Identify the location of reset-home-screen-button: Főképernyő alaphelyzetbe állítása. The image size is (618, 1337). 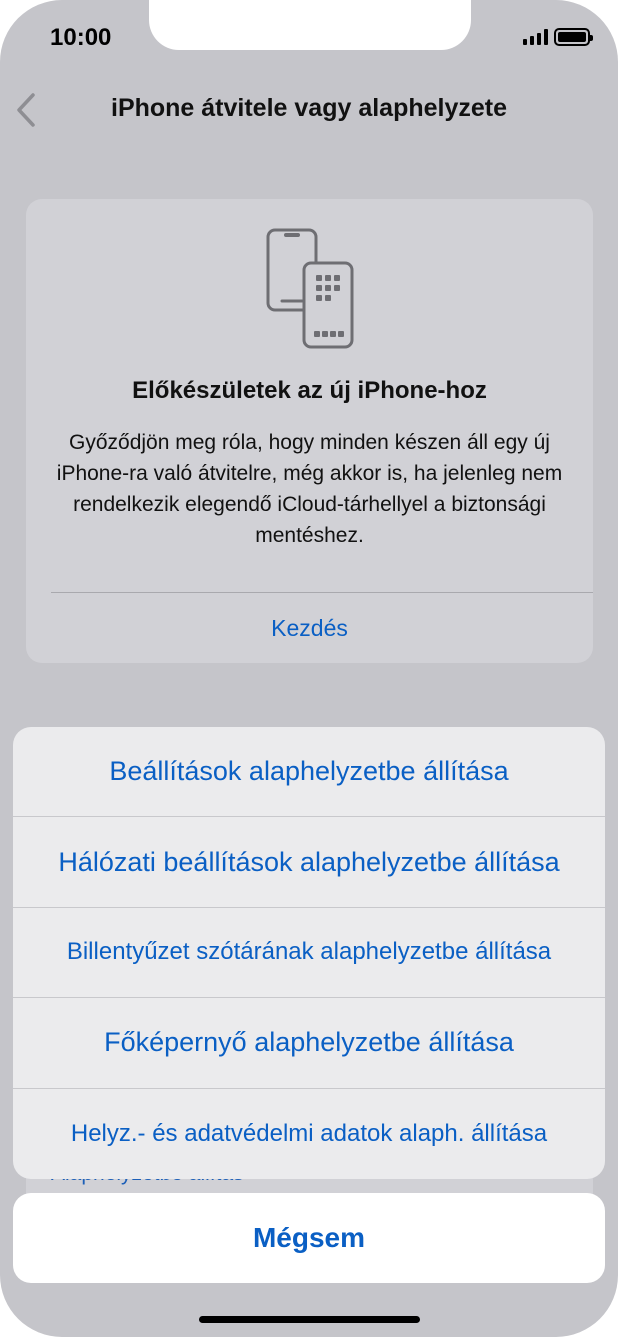
(309, 1043).